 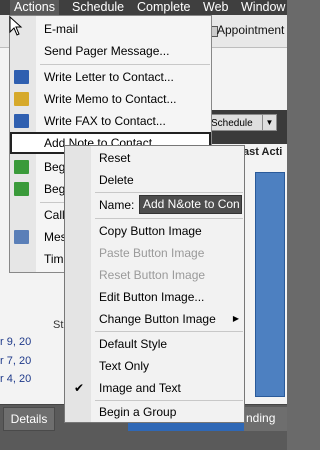 What do you see at coordinates (152, 275) in the screenshot?
I see `ctx-reset-image: Reset Button Image` at bounding box center [152, 275].